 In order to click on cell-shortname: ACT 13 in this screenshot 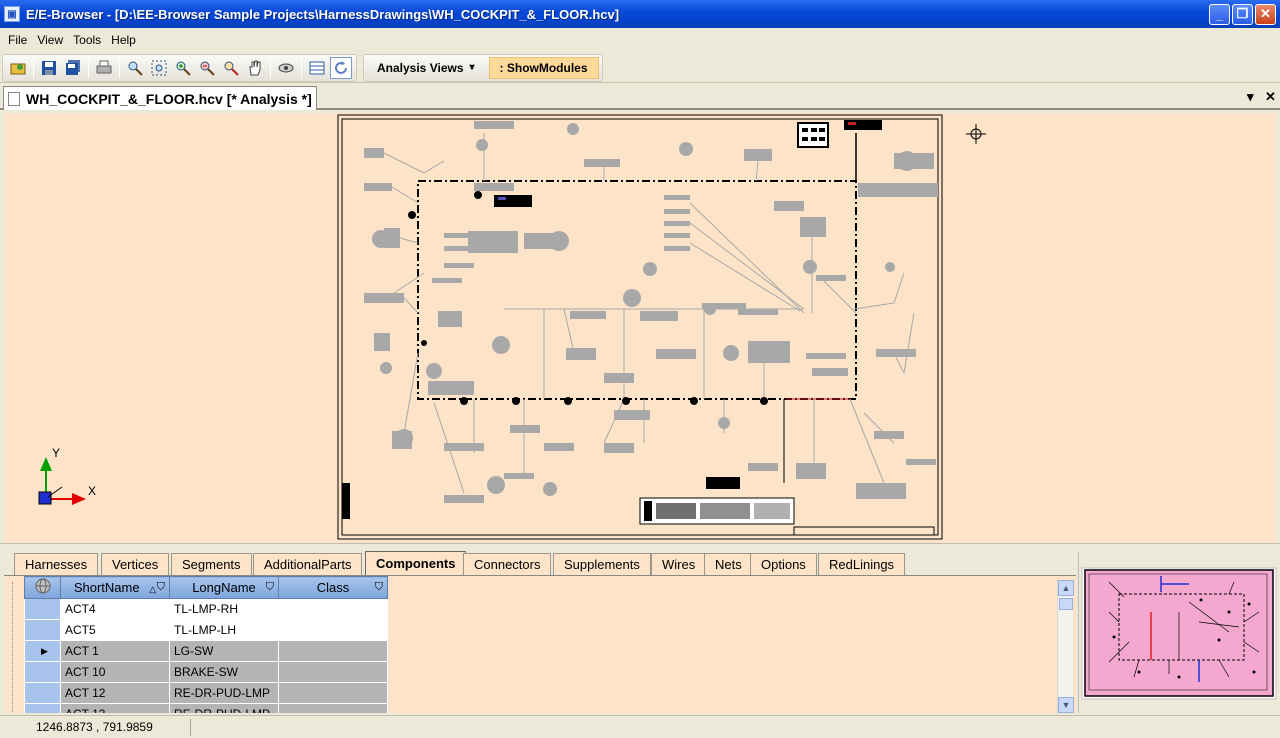, I will do `click(115, 708)`.